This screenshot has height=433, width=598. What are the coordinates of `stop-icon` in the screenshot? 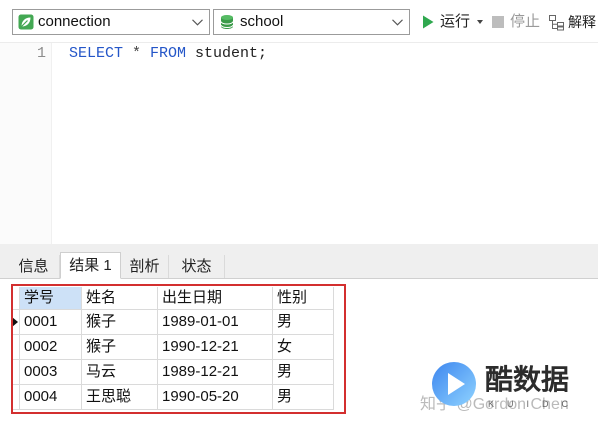 It's located at (498, 22).